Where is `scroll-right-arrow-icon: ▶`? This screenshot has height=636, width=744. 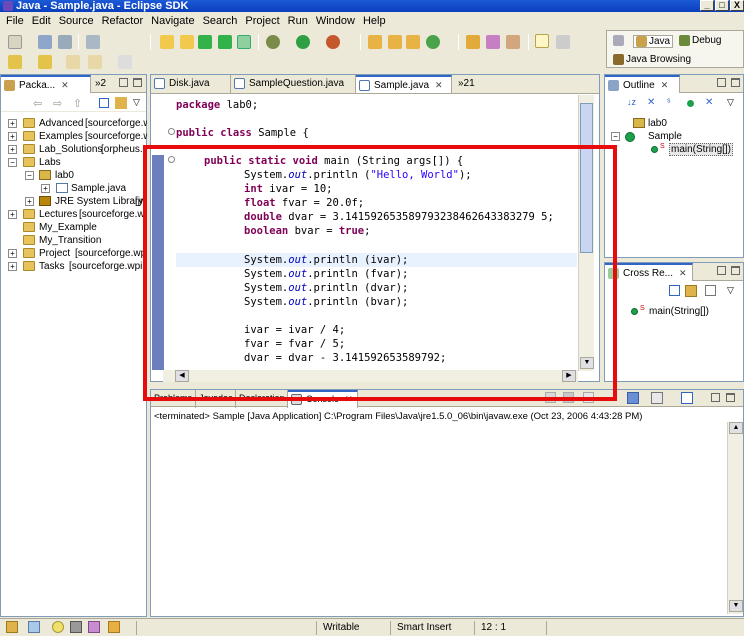 scroll-right-arrow-icon: ▶ is located at coordinates (569, 376).